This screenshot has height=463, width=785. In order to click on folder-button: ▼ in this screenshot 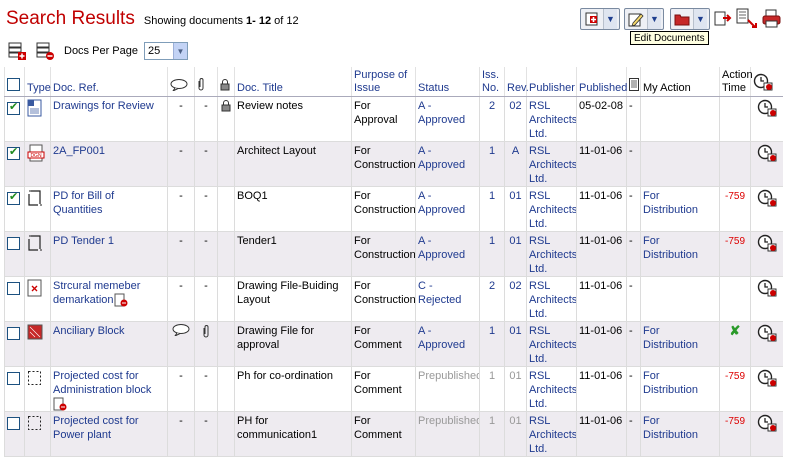, I will do `click(690, 19)`.